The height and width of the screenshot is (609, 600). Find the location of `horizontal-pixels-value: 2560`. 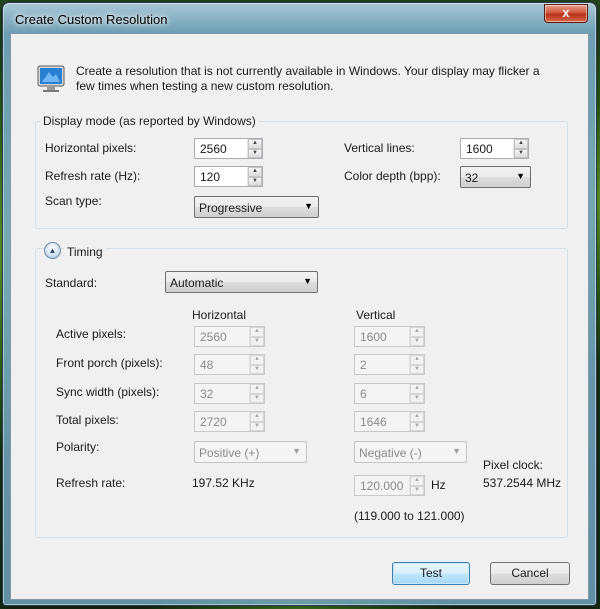

horizontal-pixels-value: 2560 is located at coordinates (221, 148).